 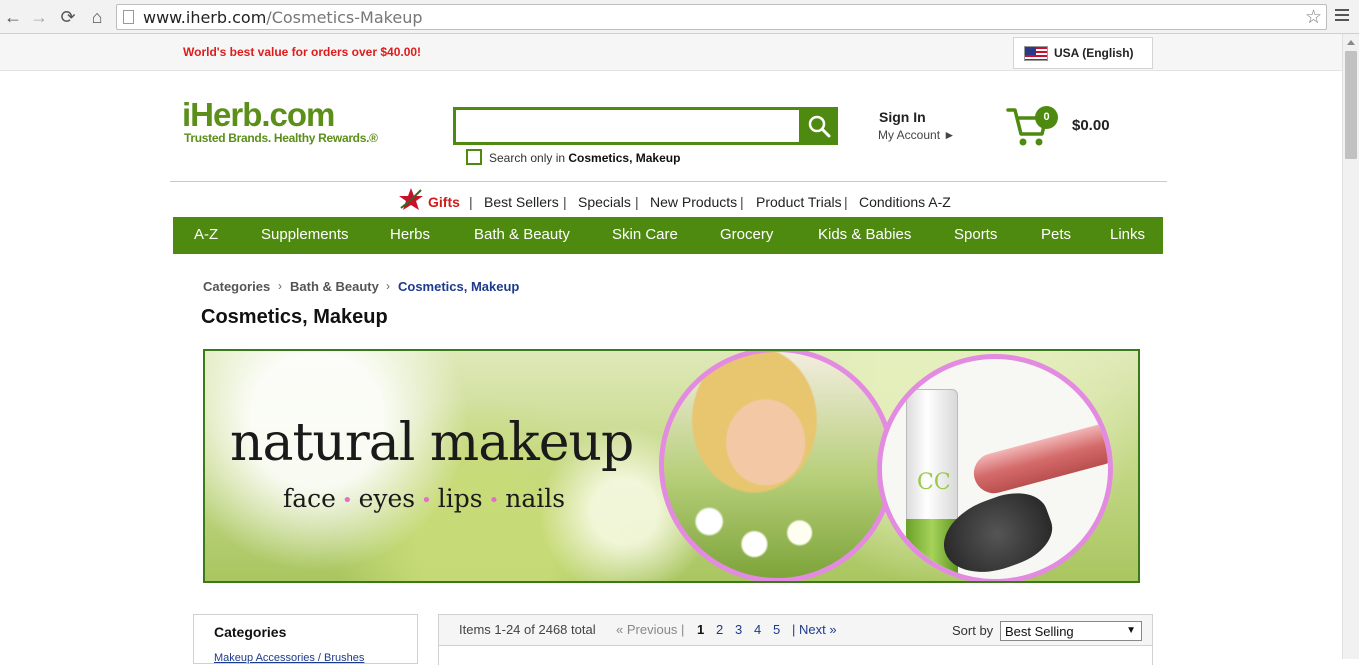 I want to click on nav-item-grocery: Grocery, so click(x=746, y=234).